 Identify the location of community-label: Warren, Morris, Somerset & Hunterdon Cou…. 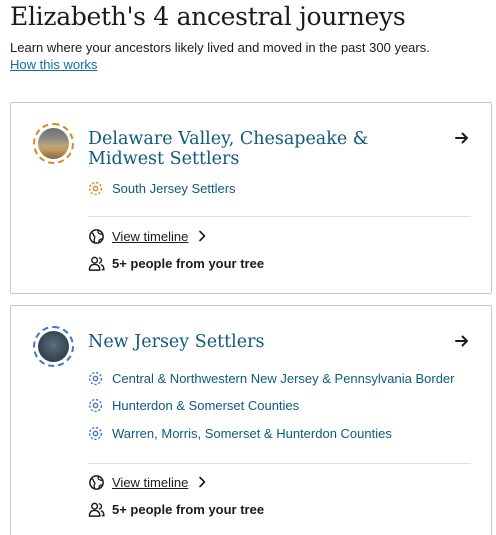
(252, 433).